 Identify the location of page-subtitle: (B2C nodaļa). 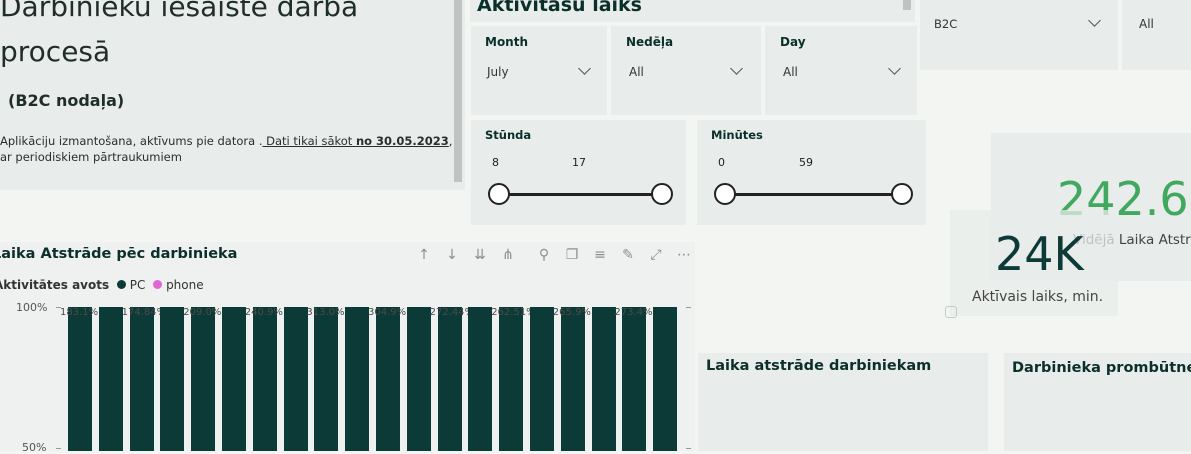
(66, 100).